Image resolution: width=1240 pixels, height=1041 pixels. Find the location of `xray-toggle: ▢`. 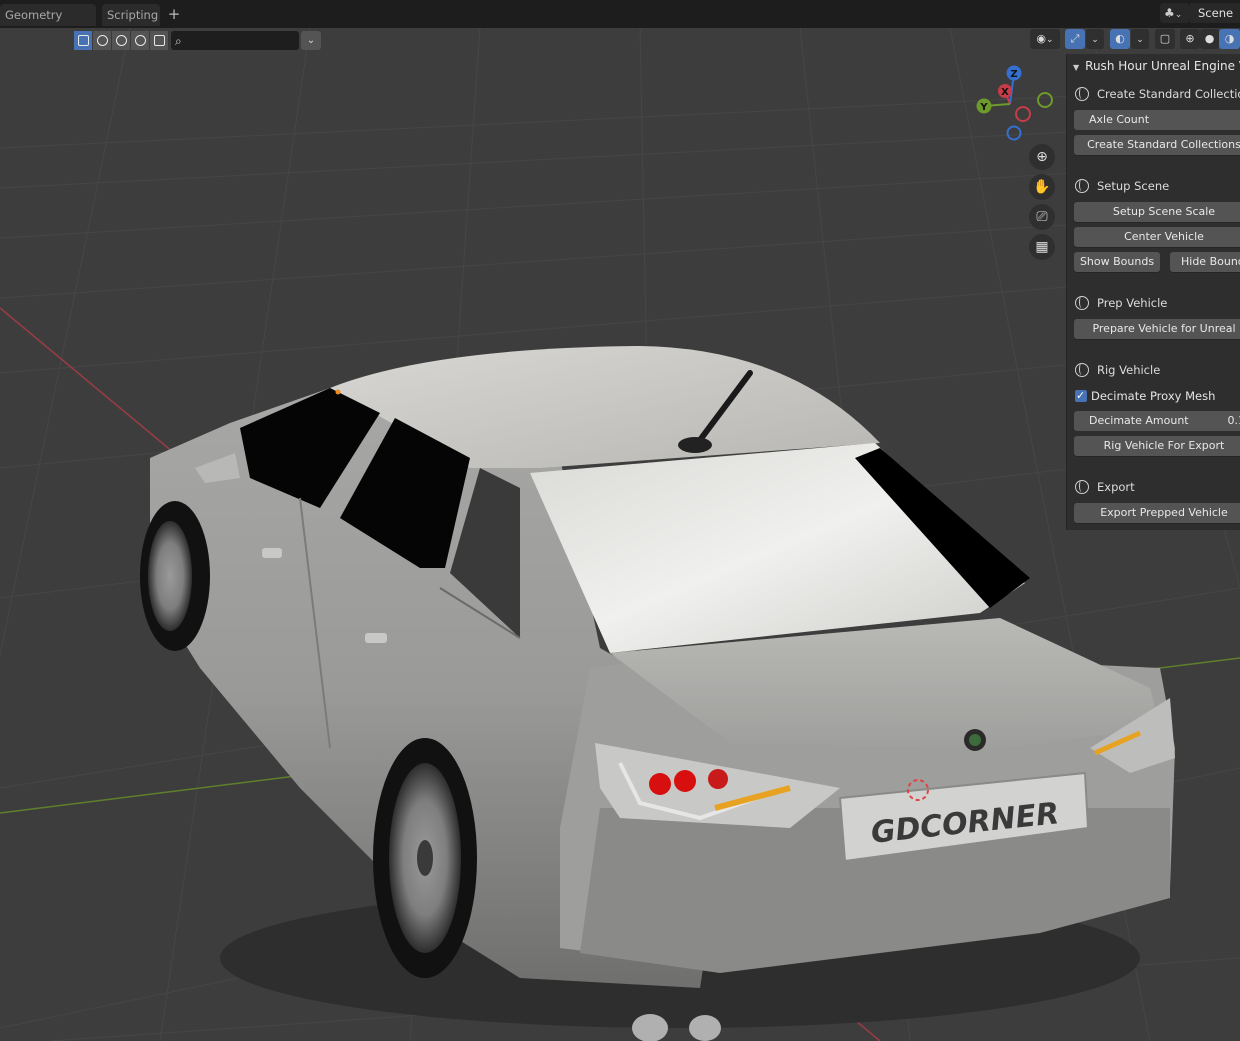

xray-toggle: ▢ is located at coordinates (1165, 39).